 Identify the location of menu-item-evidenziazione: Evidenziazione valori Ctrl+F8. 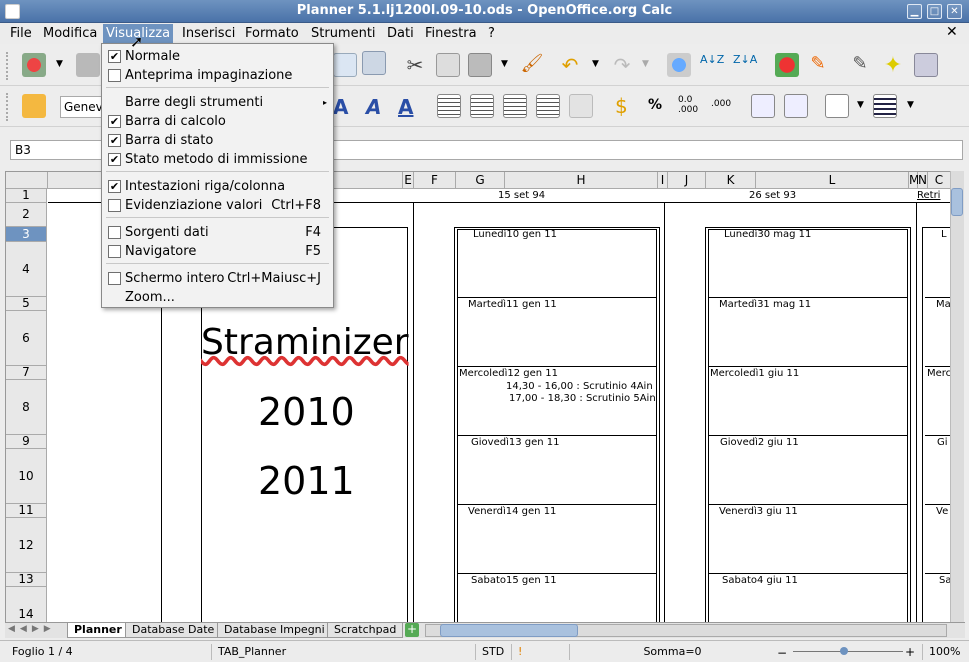
(217, 205).